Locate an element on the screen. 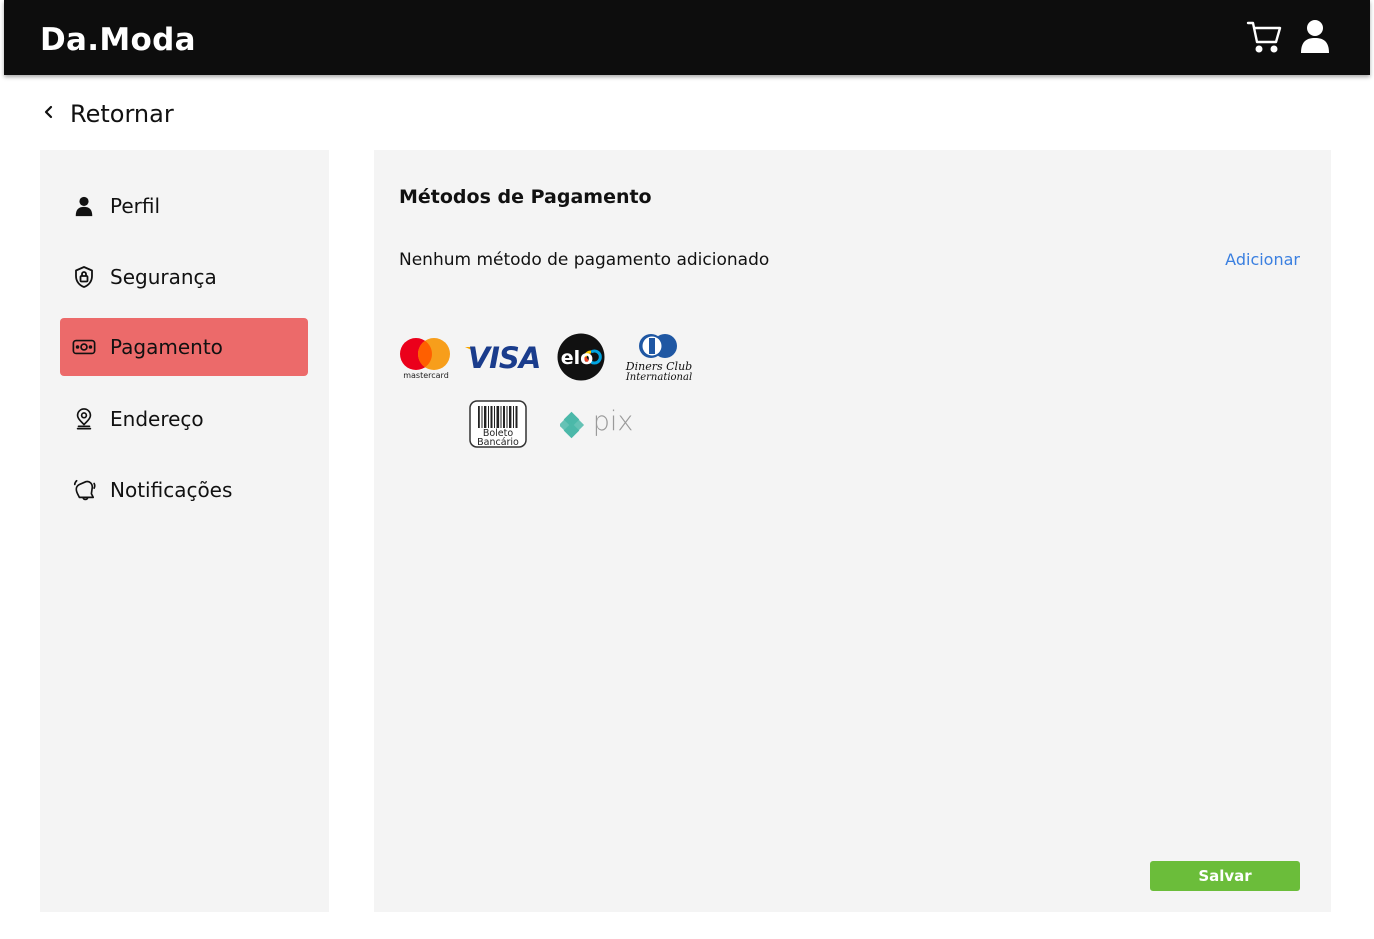 The image size is (1374, 939). empty-state-message: Nenhum método de pagamento adicionado is located at coordinates (584, 260).